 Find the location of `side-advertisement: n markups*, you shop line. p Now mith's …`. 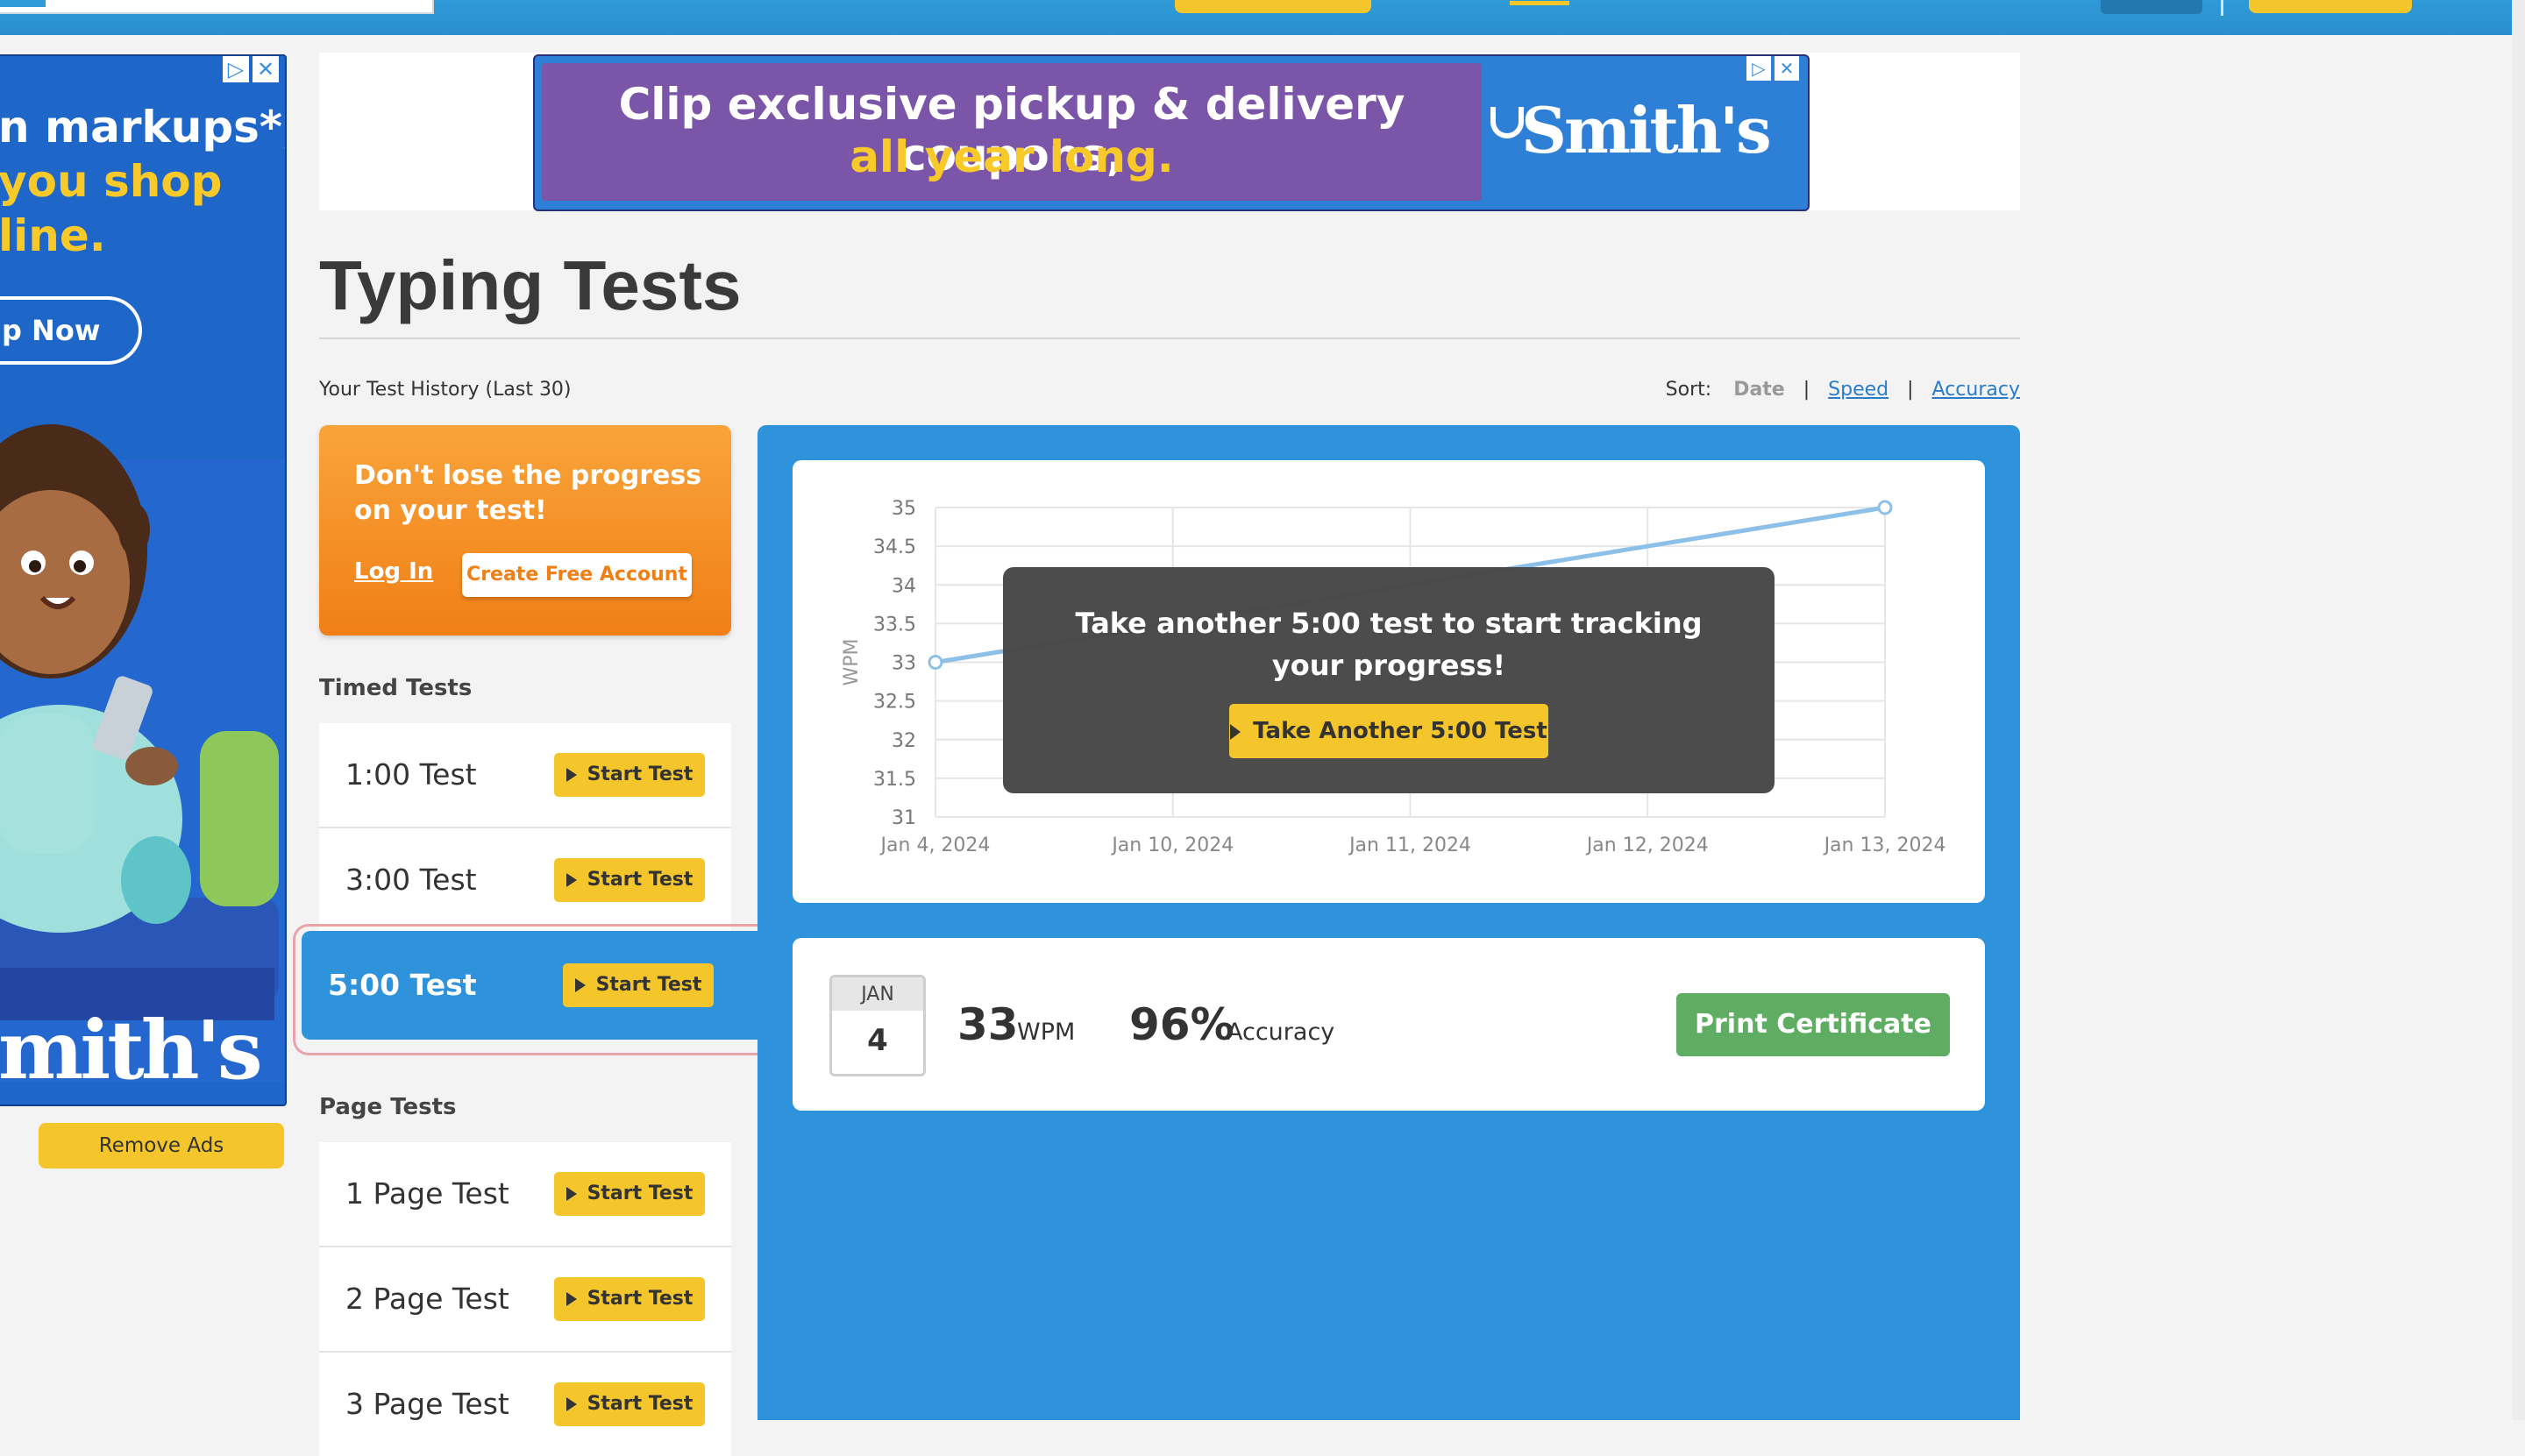

side-advertisement: n markups*, you shop line. p Now mith's … is located at coordinates (143, 580).